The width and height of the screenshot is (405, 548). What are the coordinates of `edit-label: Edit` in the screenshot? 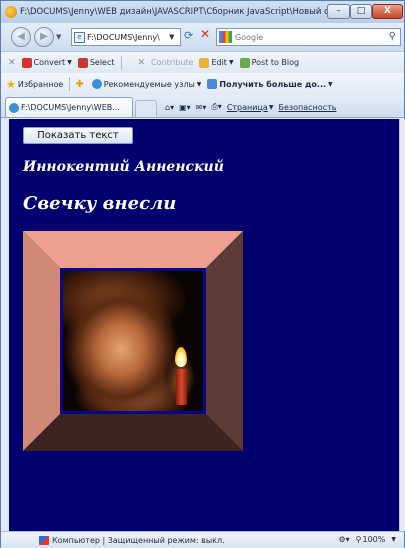 It's located at (219, 62).